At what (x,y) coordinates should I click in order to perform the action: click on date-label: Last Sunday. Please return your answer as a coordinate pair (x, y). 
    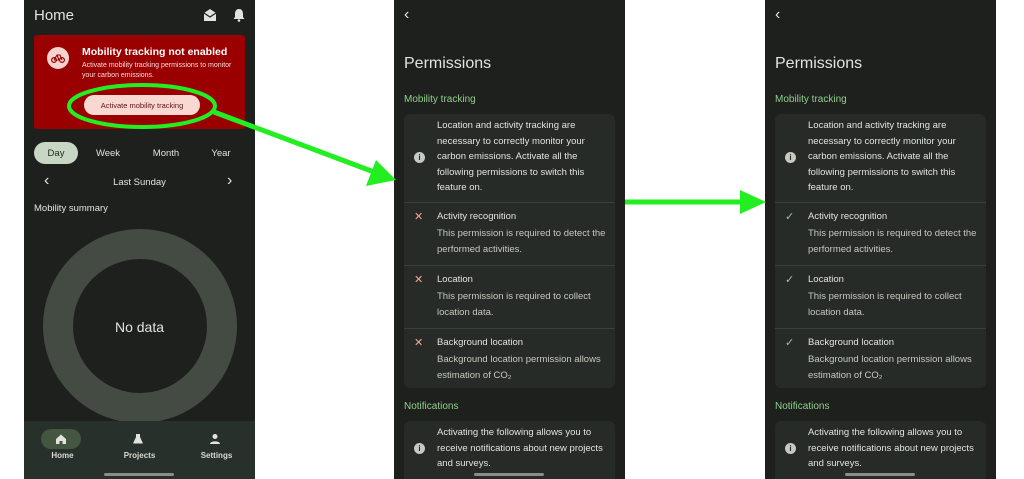
    Looking at the image, I should click on (139, 182).